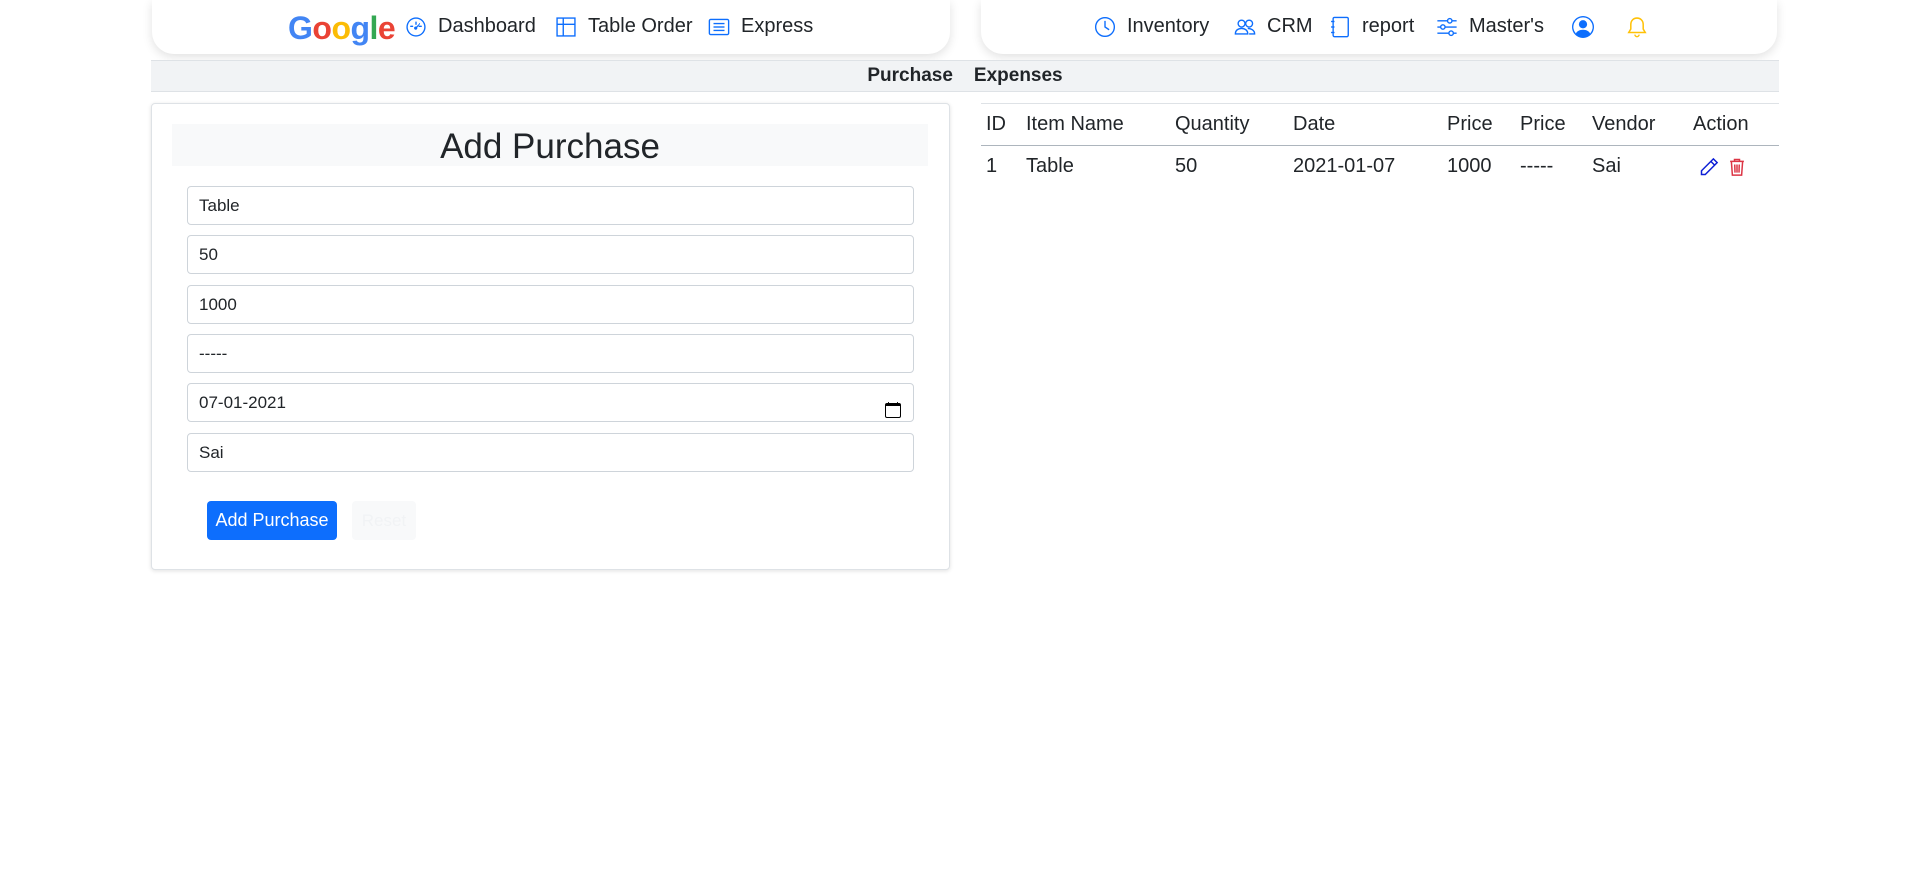  What do you see at coordinates (374, 28) in the screenshot?
I see `logo-letter: l` at bounding box center [374, 28].